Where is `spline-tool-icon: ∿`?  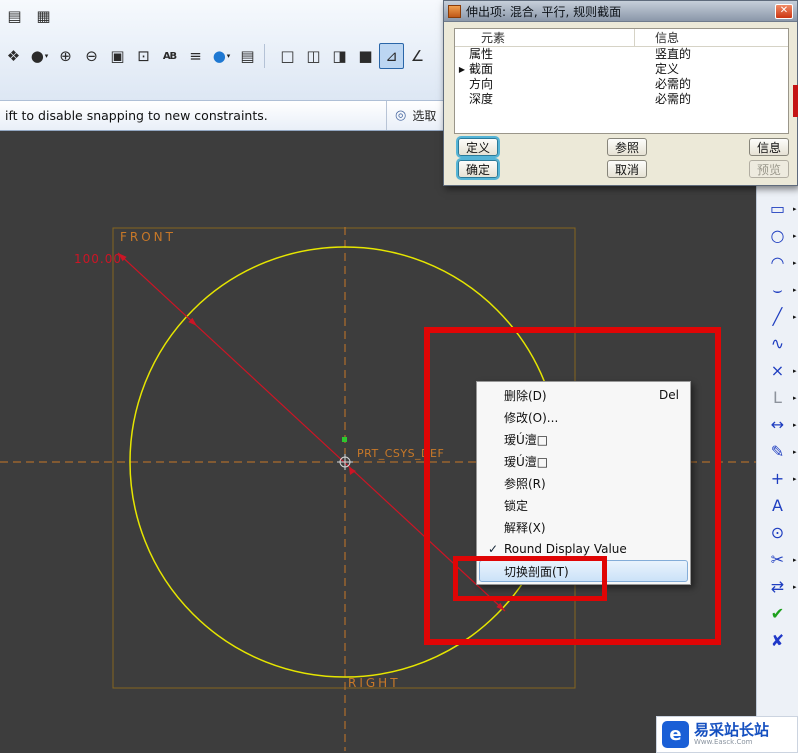
spline-tool-icon: ∿ is located at coordinates (778, 343).